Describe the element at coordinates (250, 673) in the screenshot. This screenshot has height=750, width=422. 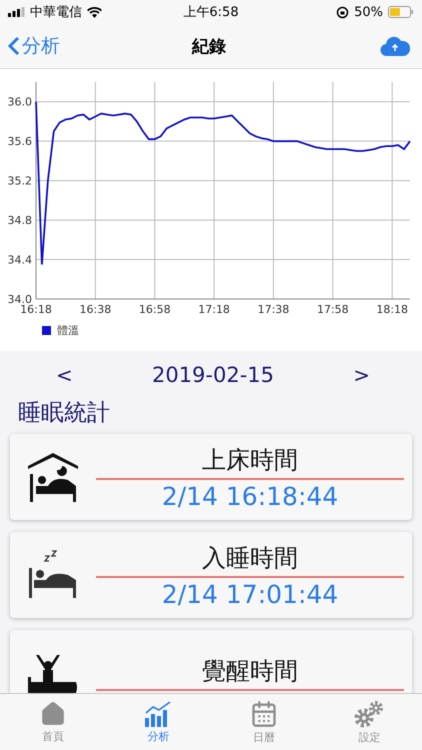
I see `stat-title: 覺醒時間` at that location.